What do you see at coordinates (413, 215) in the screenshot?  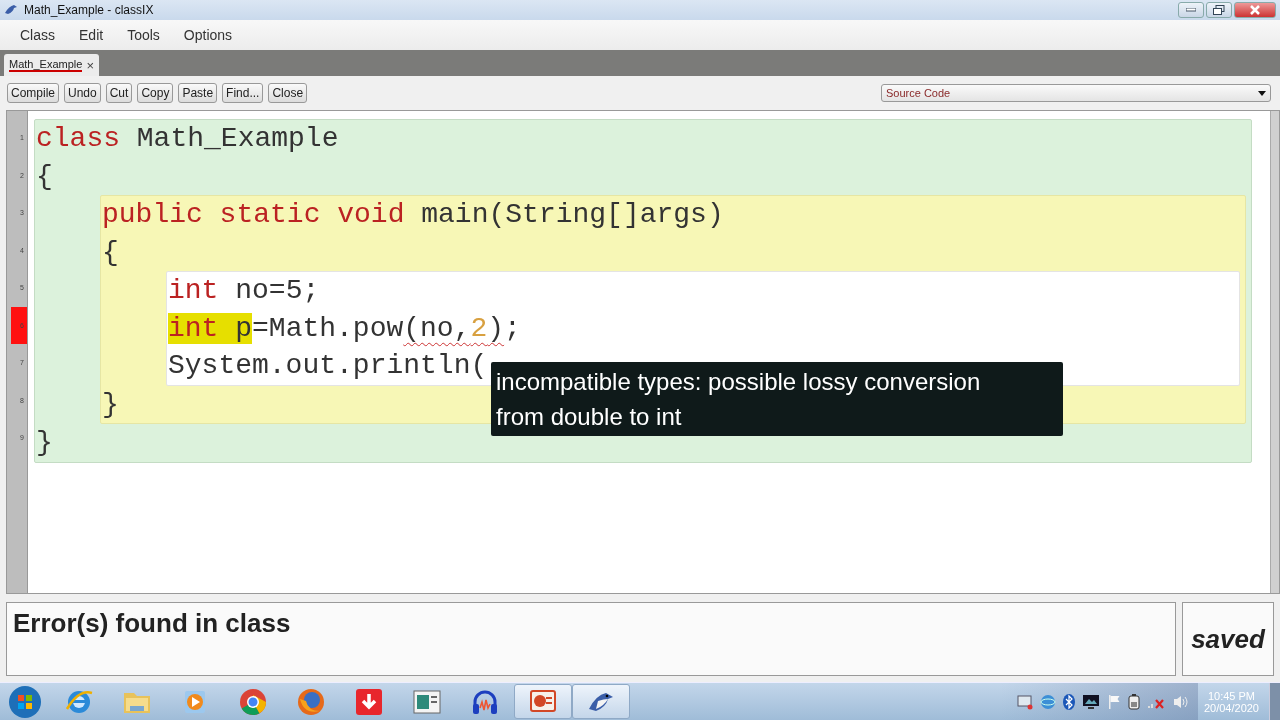 I see `code-line: public static void main(String[]args)` at bounding box center [413, 215].